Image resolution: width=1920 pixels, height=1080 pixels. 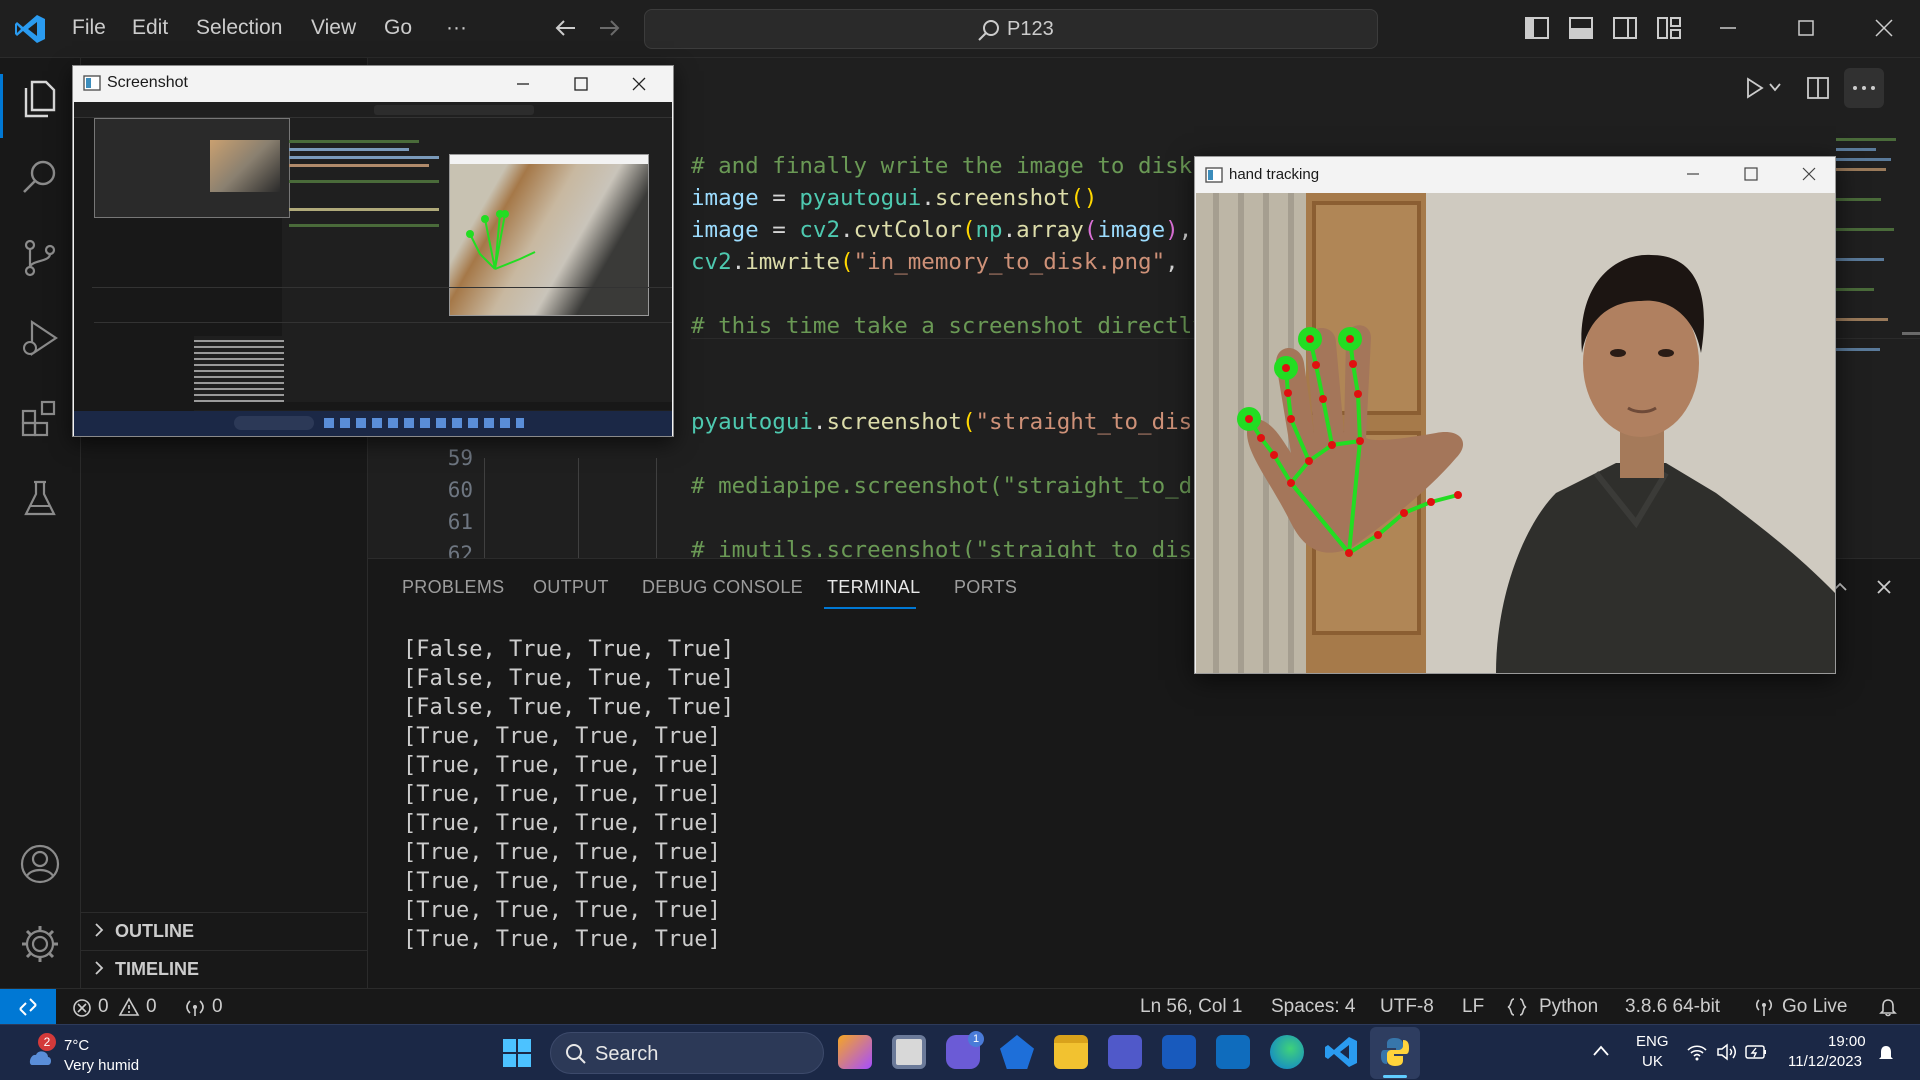 I want to click on outline-label: OUTLINE, so click(x=154, y=931).